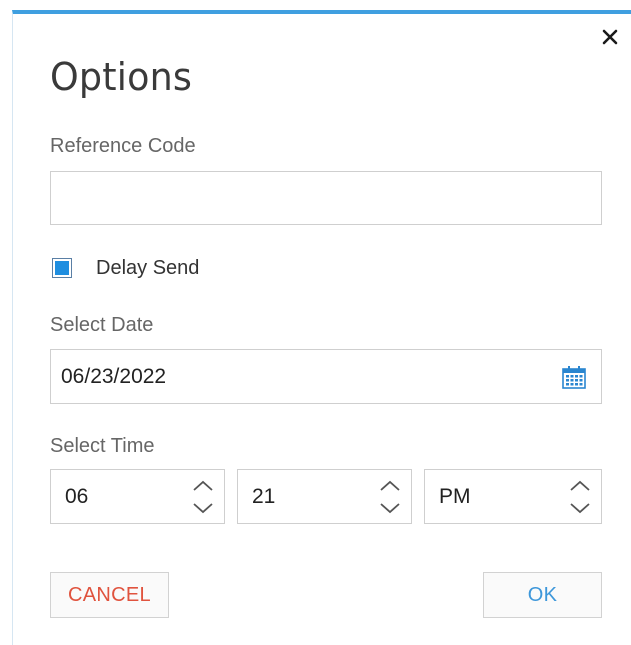 The height and width of the screenshot is (645, 631). I want to click on select-date-label: Select Date, so click(102, 325).